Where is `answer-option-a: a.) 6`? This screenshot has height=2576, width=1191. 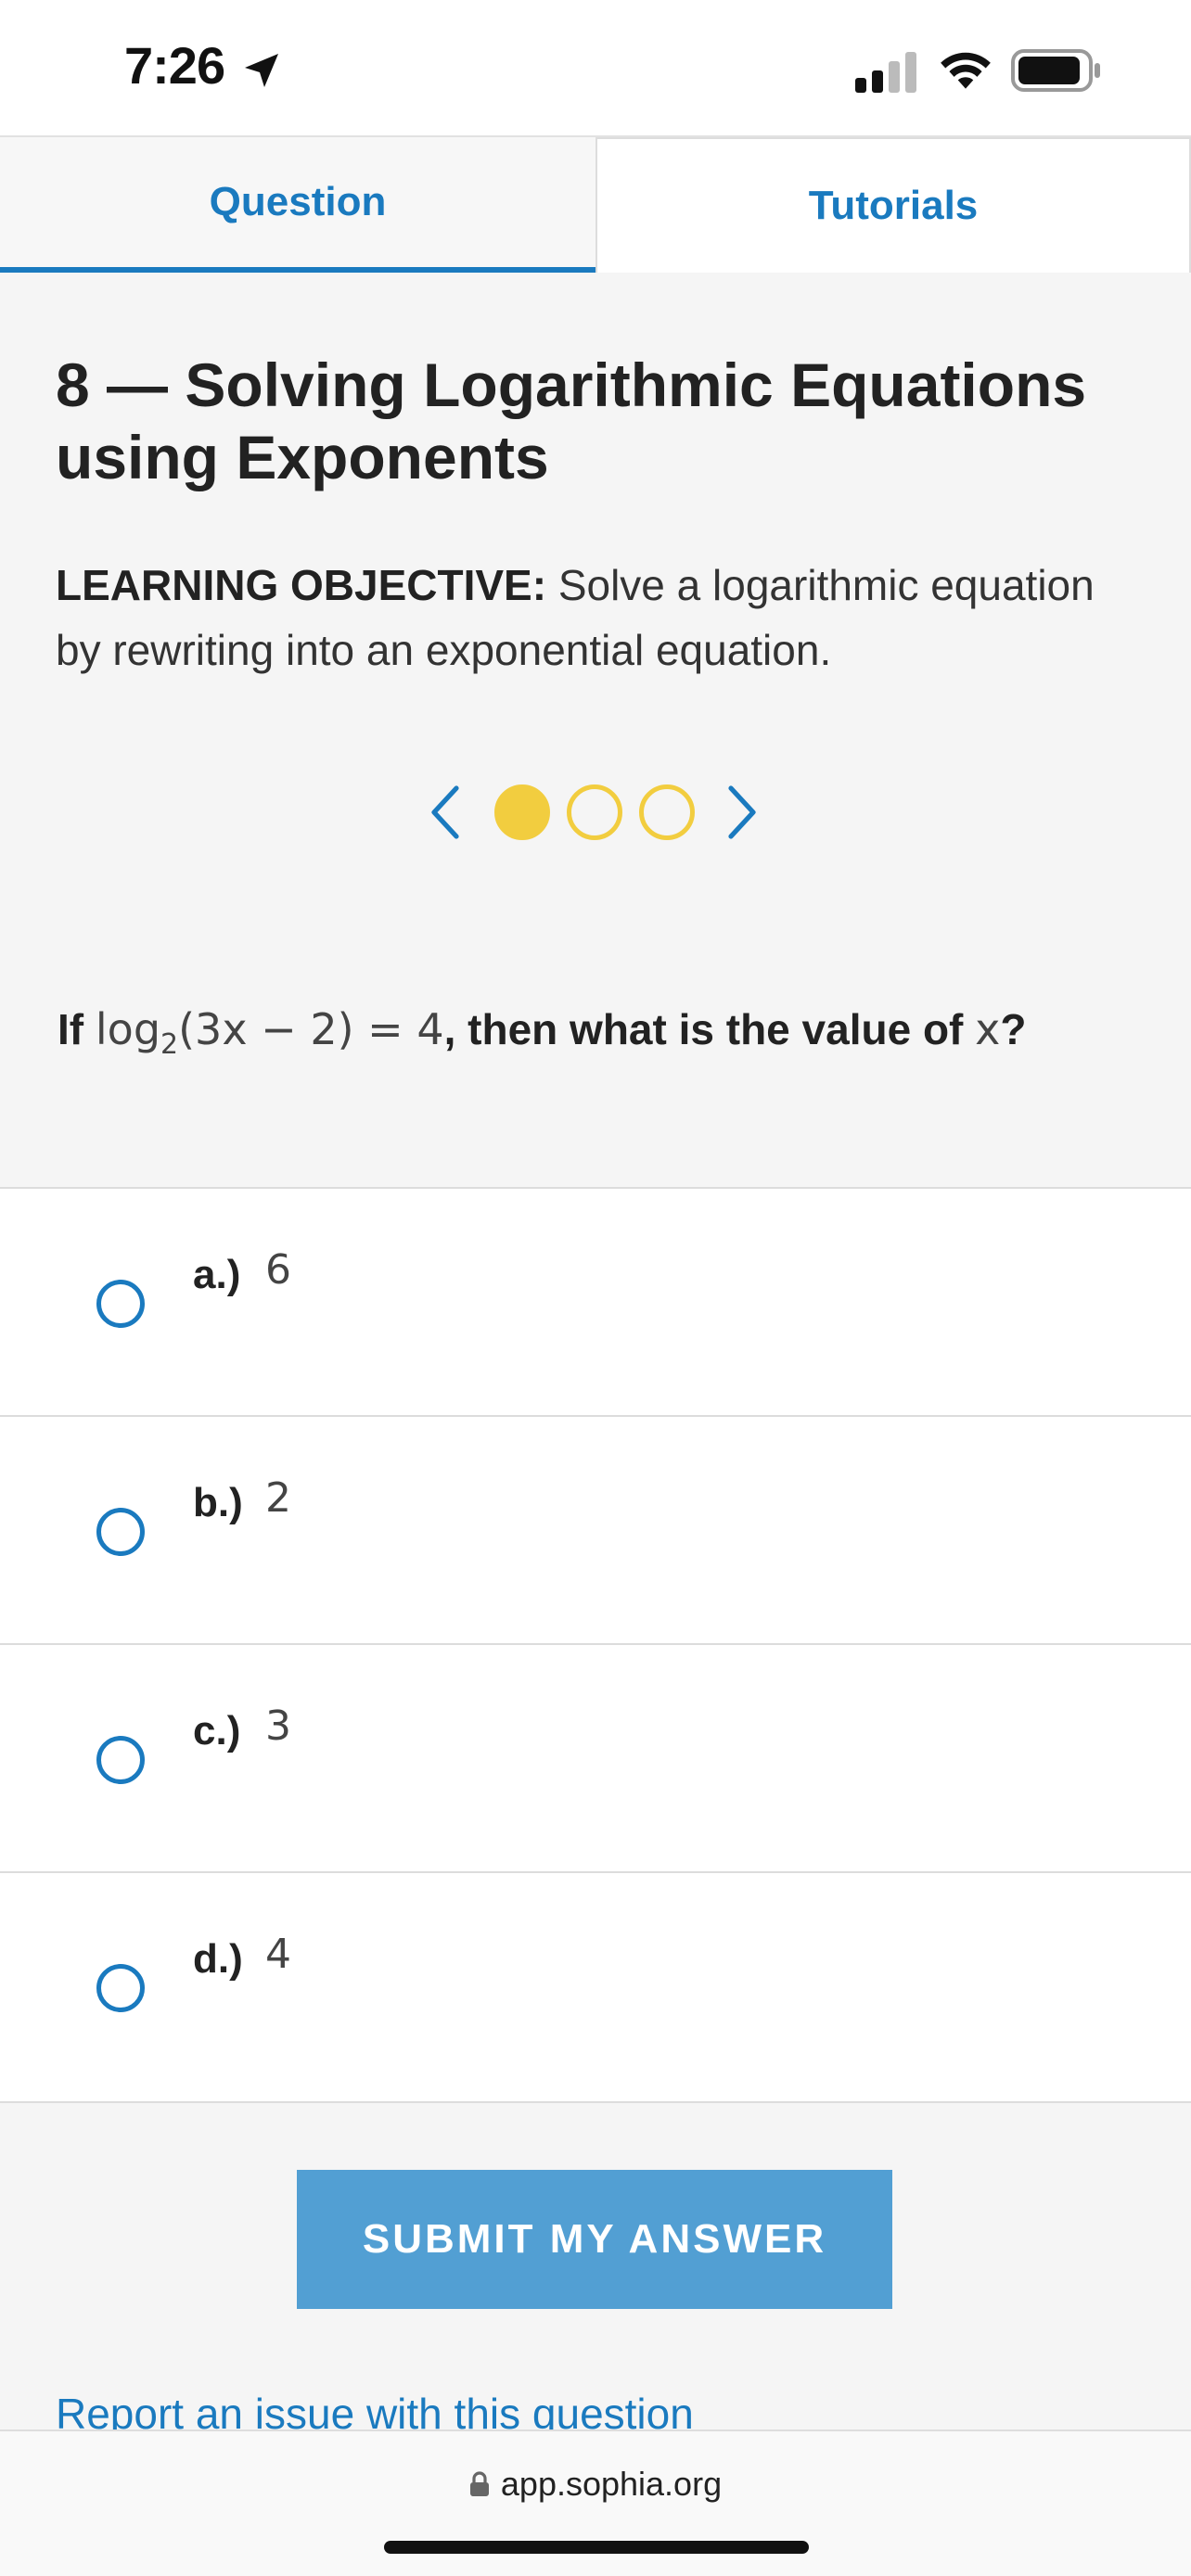 answer-option-a: a.) 6 is located at coordinates (595, 1303).